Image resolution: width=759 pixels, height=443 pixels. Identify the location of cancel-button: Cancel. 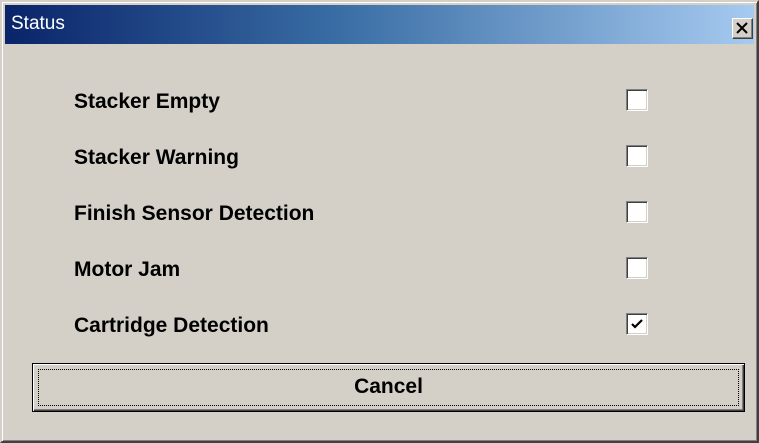
(388, 387).